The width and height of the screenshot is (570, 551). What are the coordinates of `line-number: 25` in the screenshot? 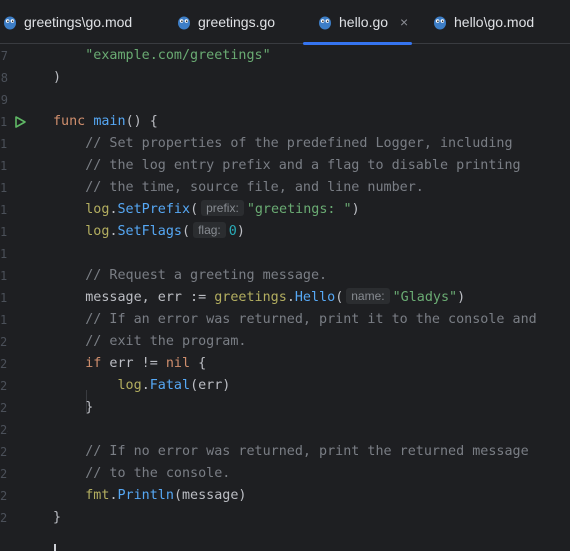 It's located at (4, 452).